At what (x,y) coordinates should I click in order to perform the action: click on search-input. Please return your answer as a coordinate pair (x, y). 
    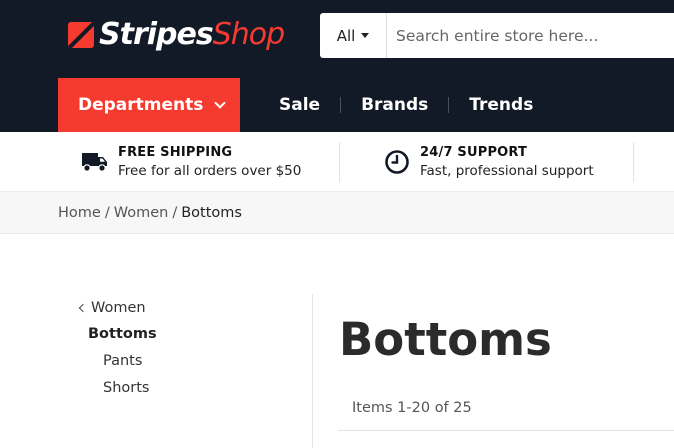
    Looking at the image, I should click on (527, 35).